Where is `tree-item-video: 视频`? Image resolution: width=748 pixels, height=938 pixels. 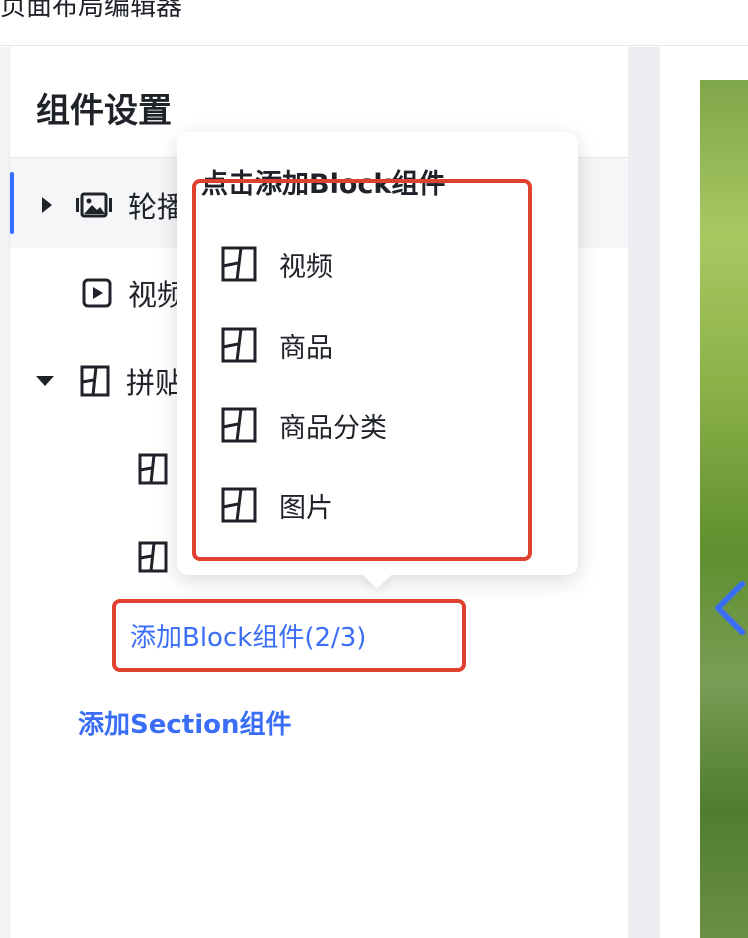 tree-item-video: 视频 is located at coordinates (134, 293).